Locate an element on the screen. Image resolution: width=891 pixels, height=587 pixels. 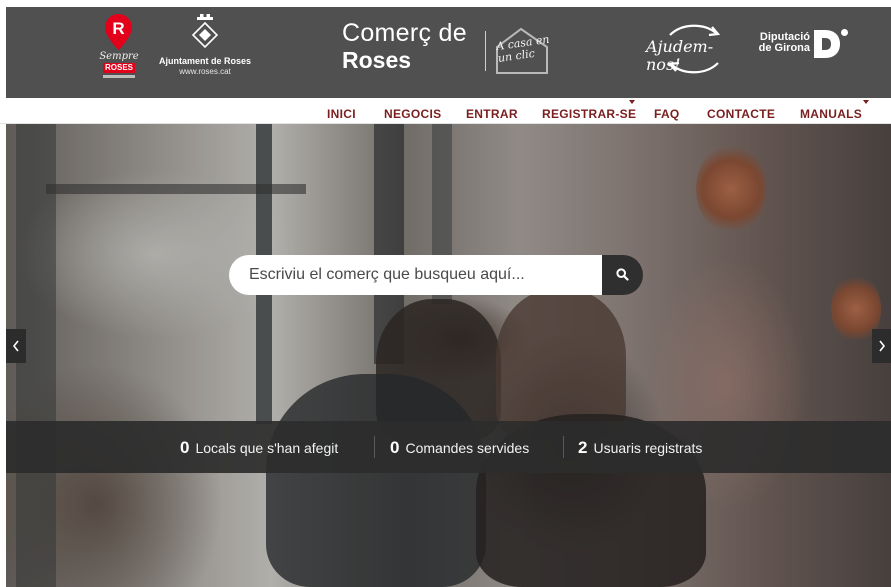
nav-negocis: NEGOCIS is located at coordinates (412, 114).